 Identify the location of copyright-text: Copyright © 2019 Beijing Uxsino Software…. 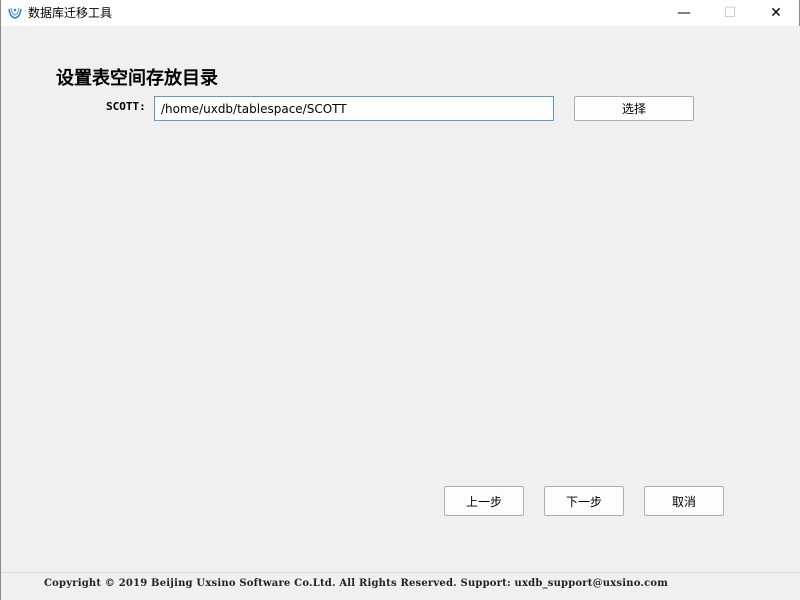
(356, 583).